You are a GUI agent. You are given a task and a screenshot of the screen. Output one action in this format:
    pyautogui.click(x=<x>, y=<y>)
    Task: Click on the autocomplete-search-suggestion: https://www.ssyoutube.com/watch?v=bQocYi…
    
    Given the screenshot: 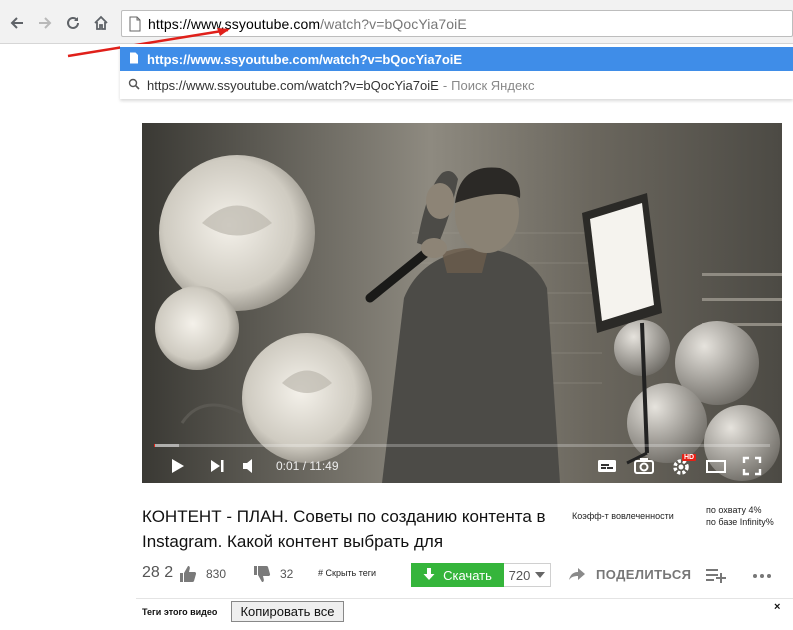 What is the action you would take?
    pyautogui.click(x=456, y=85)
    